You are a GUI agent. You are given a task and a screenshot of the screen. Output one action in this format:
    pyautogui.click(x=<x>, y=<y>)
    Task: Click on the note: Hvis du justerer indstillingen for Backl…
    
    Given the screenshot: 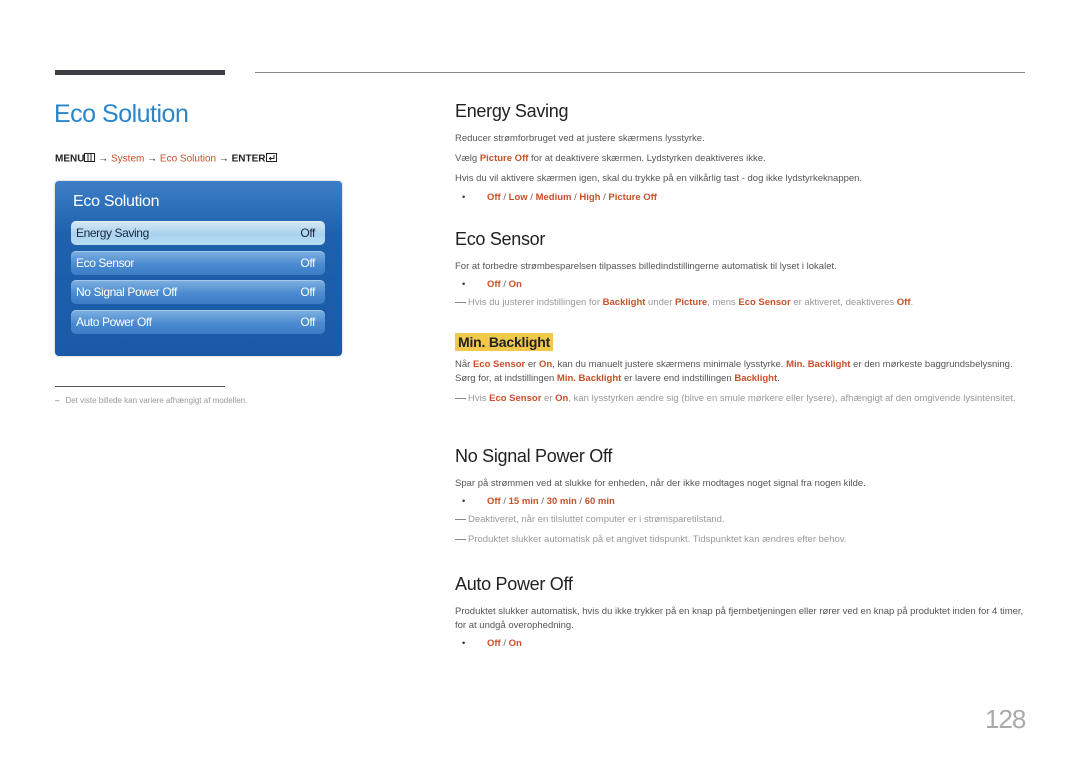 What is the action you would take?
    pyautogui.click(x=740, y=303)
    